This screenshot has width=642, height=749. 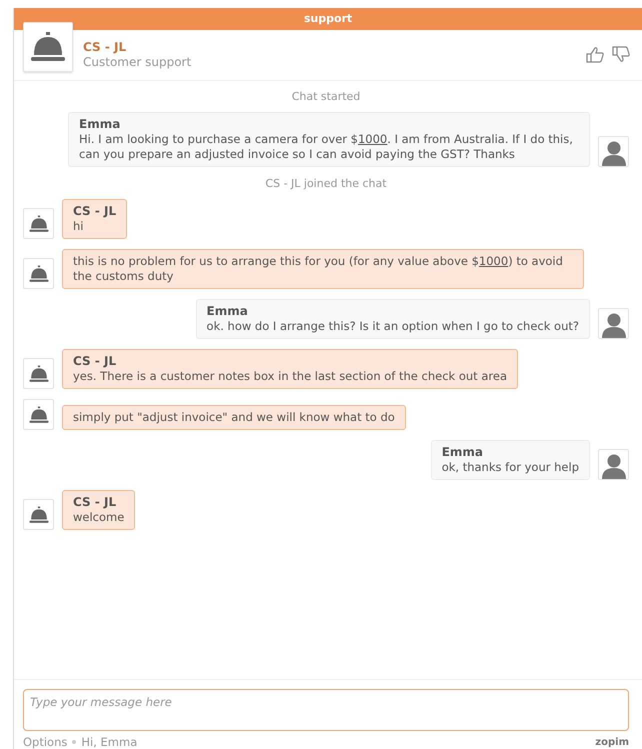 I want to click on thumbs-up-icon, so click(x=595, y=54).